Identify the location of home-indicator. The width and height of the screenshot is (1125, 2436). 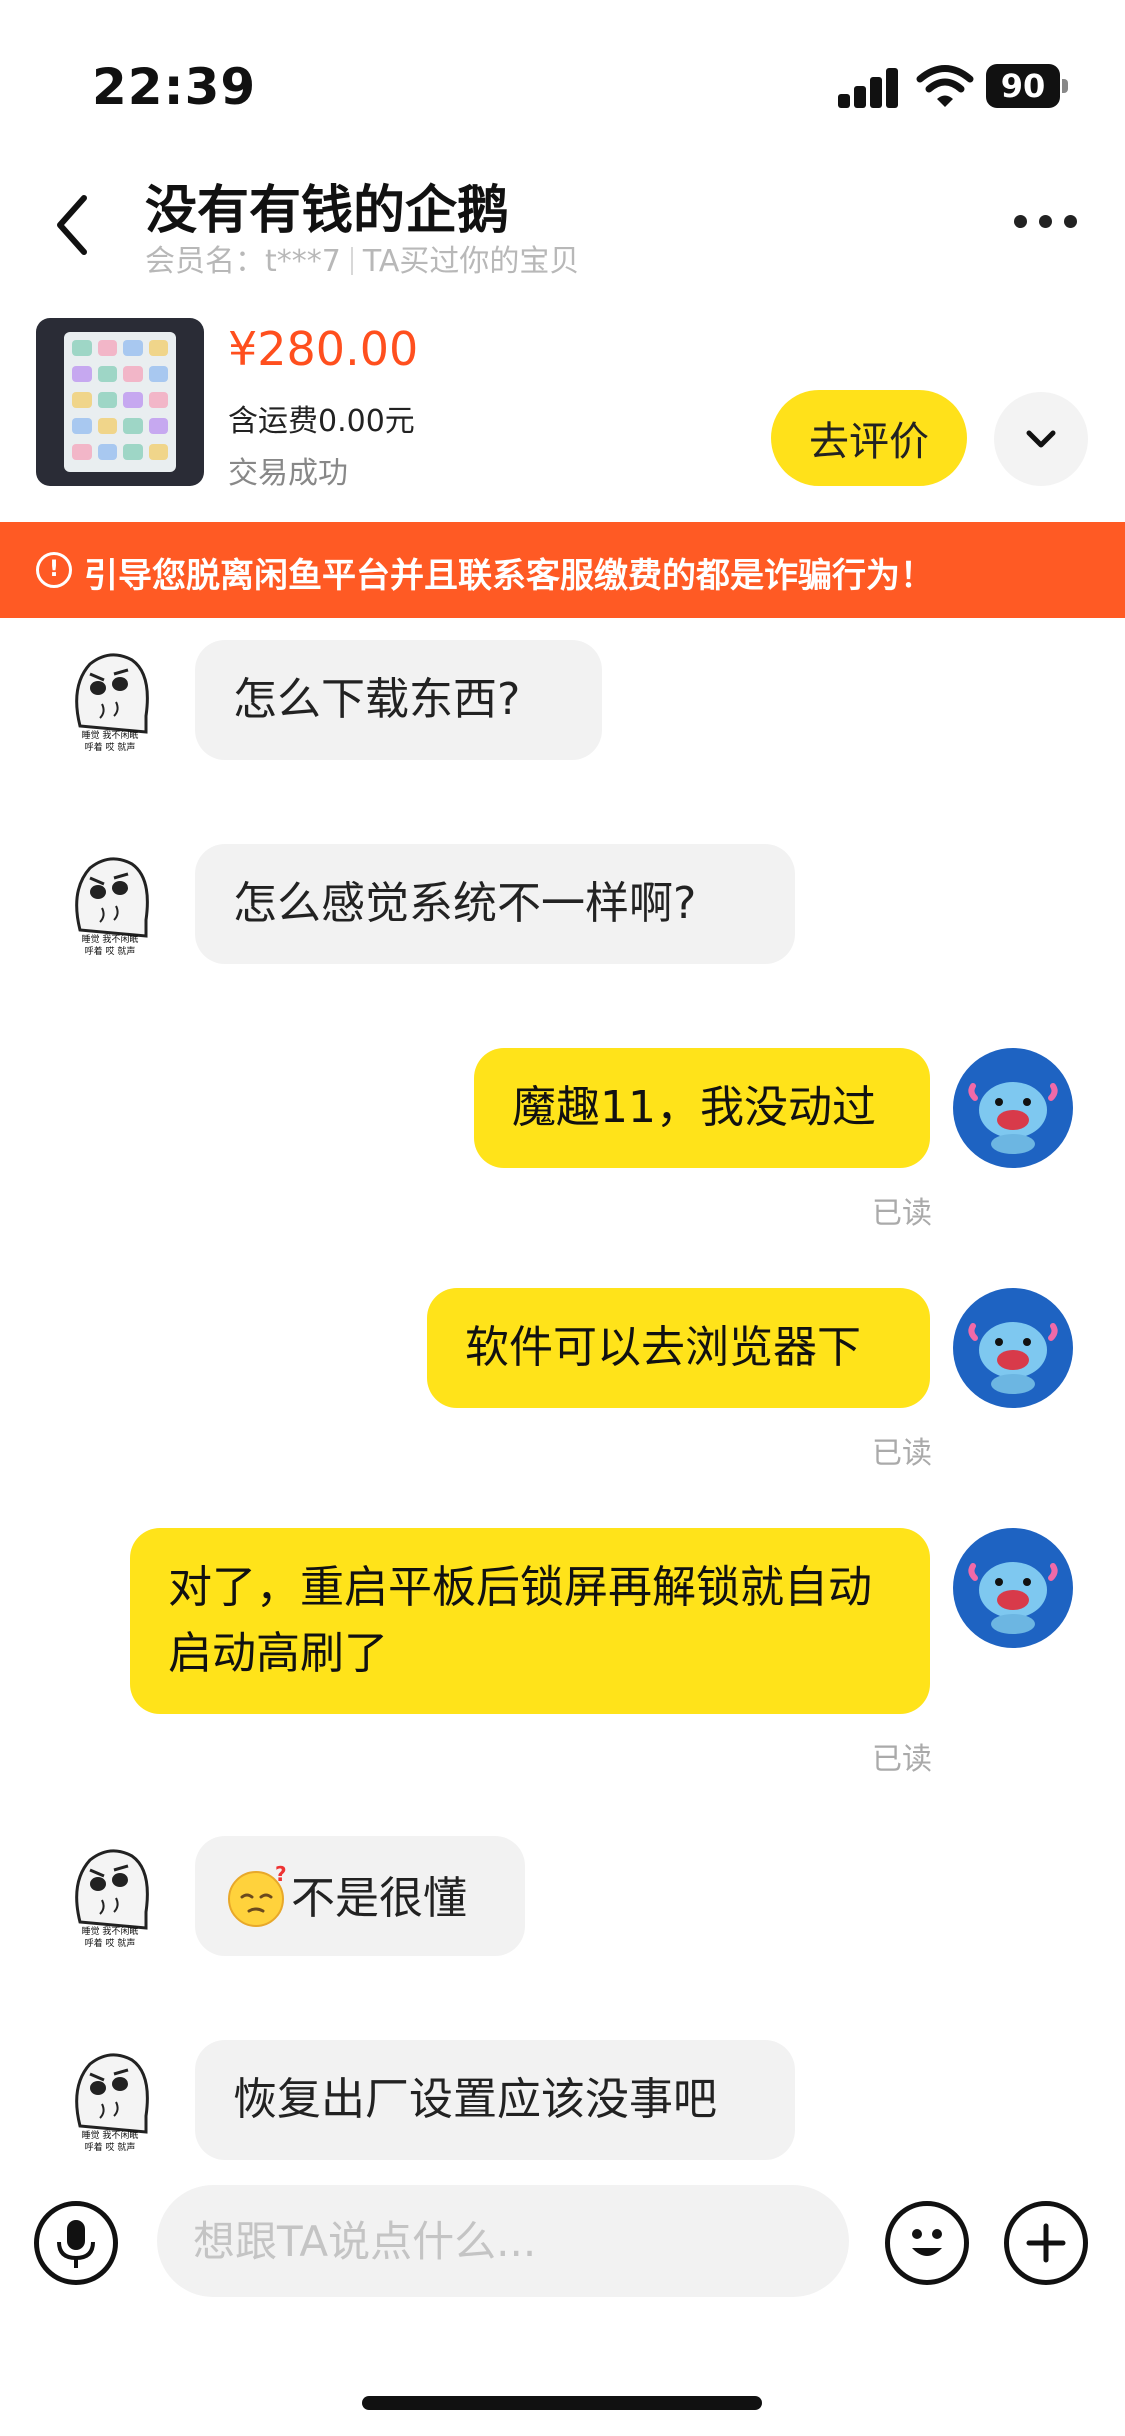
(562, 2403).